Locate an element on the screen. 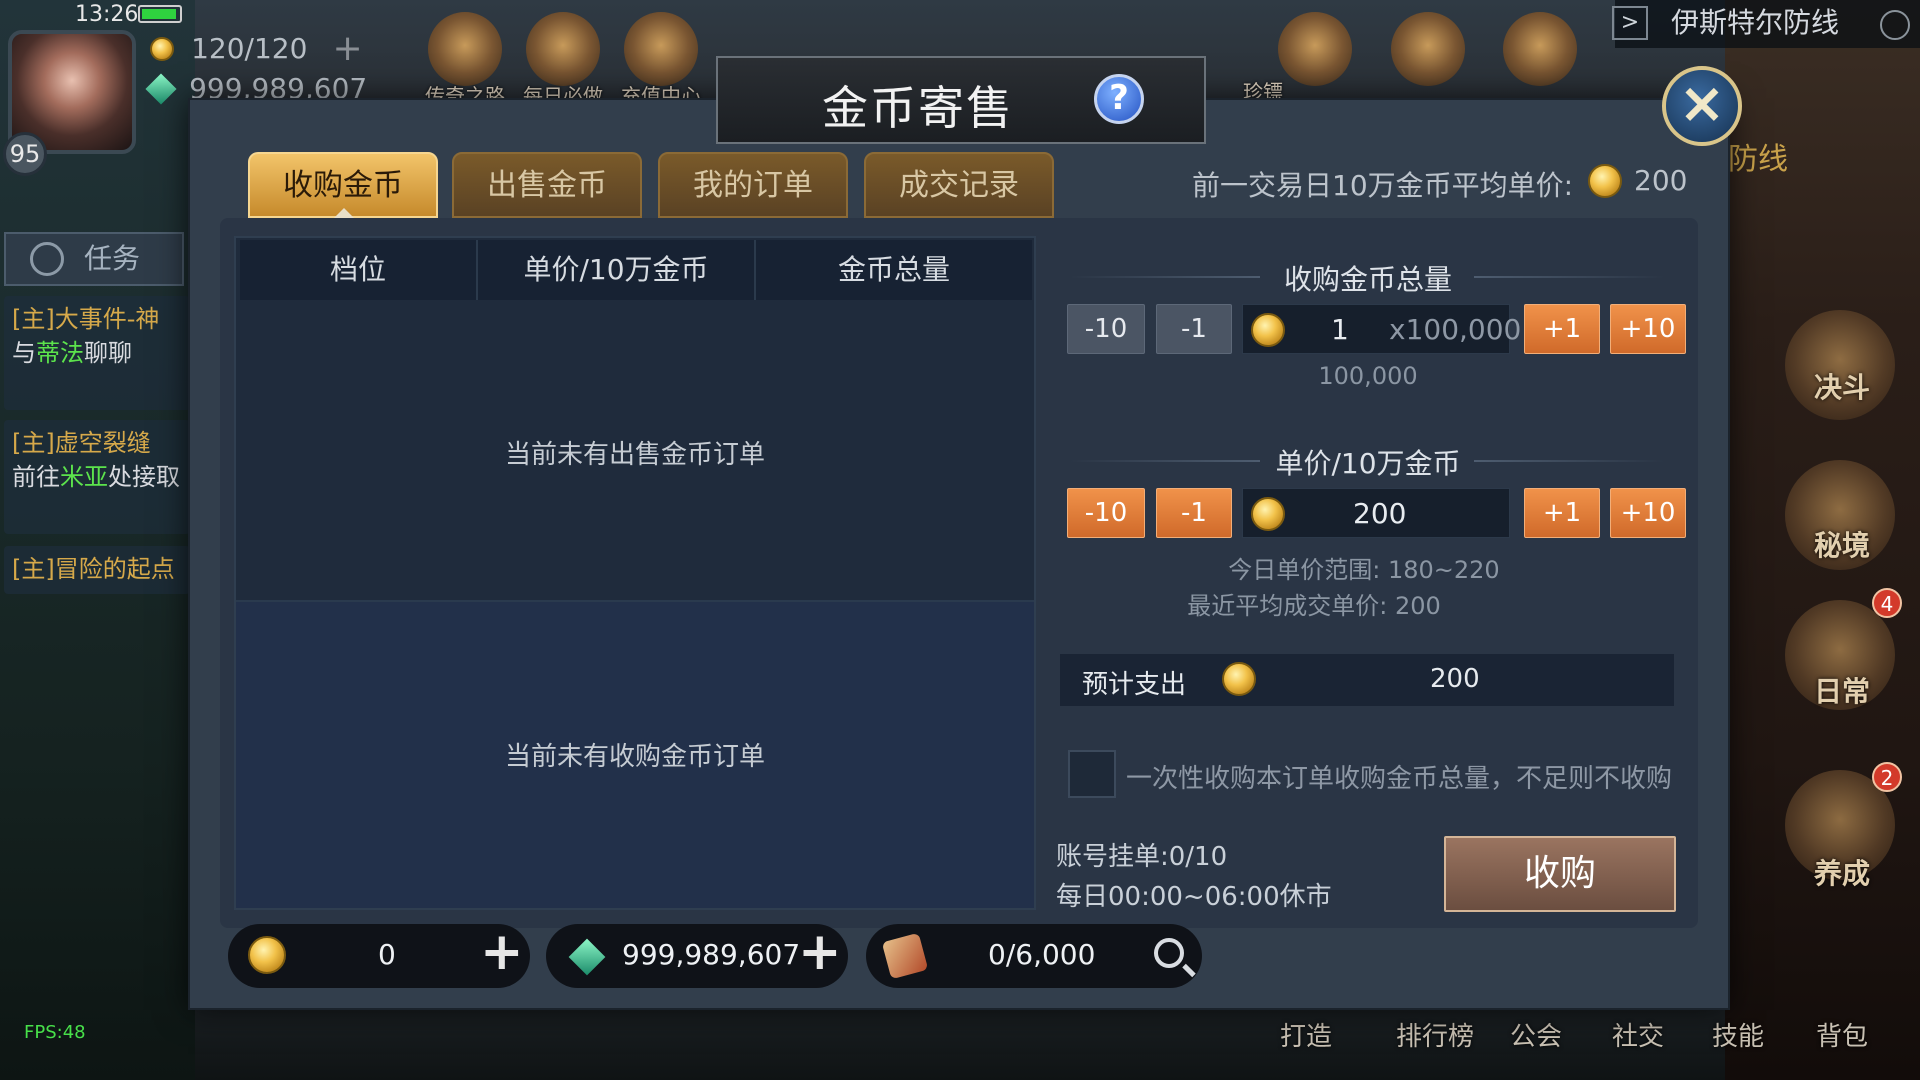  quest-desc-suffix: 聊聊 is located at coordinates (108, 353).